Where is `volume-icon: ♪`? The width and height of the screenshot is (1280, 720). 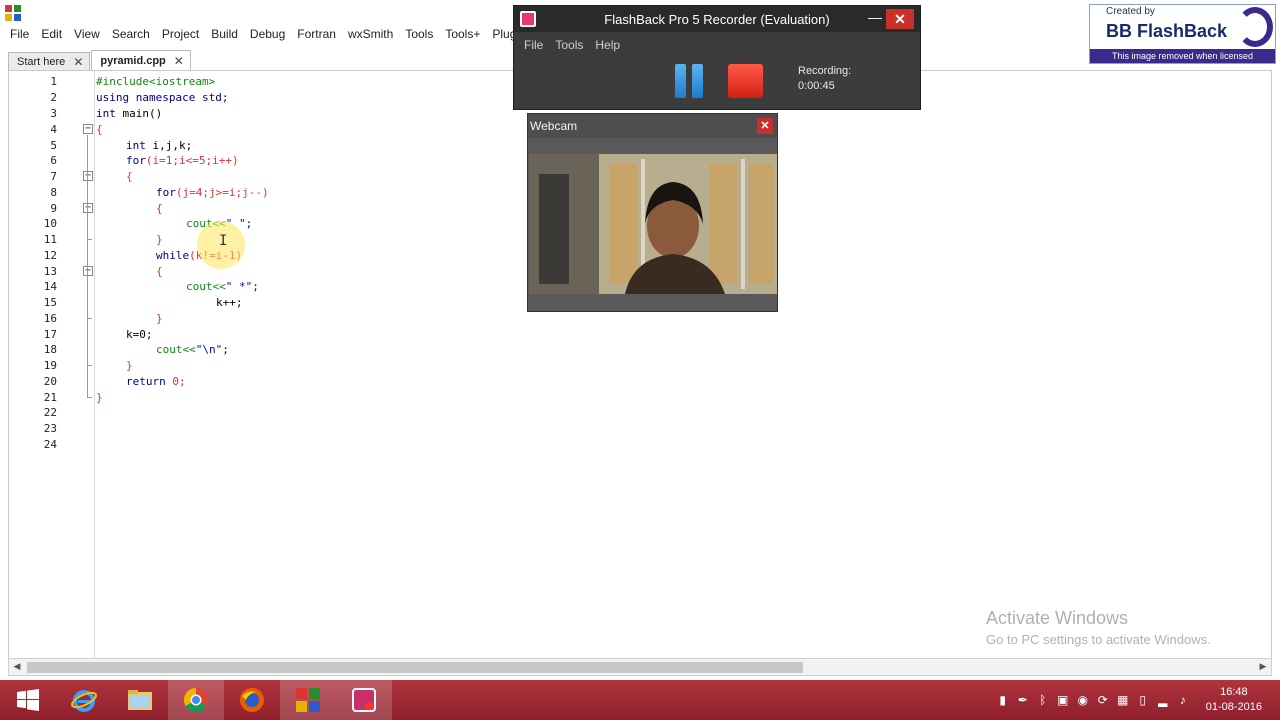
volume-icon: ♪ is located at coordinates (1183, 700).